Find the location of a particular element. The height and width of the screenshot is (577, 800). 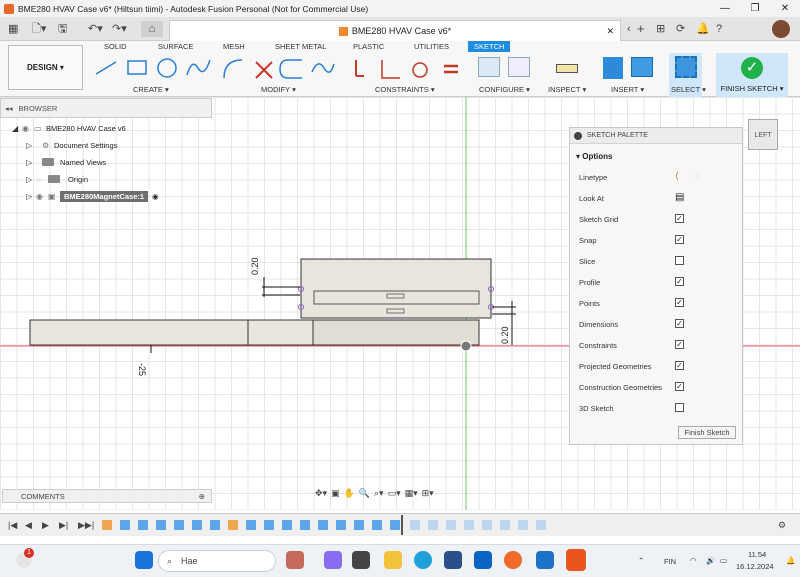

app-grid-icon: ▦ is located at coordinates (13, 29).